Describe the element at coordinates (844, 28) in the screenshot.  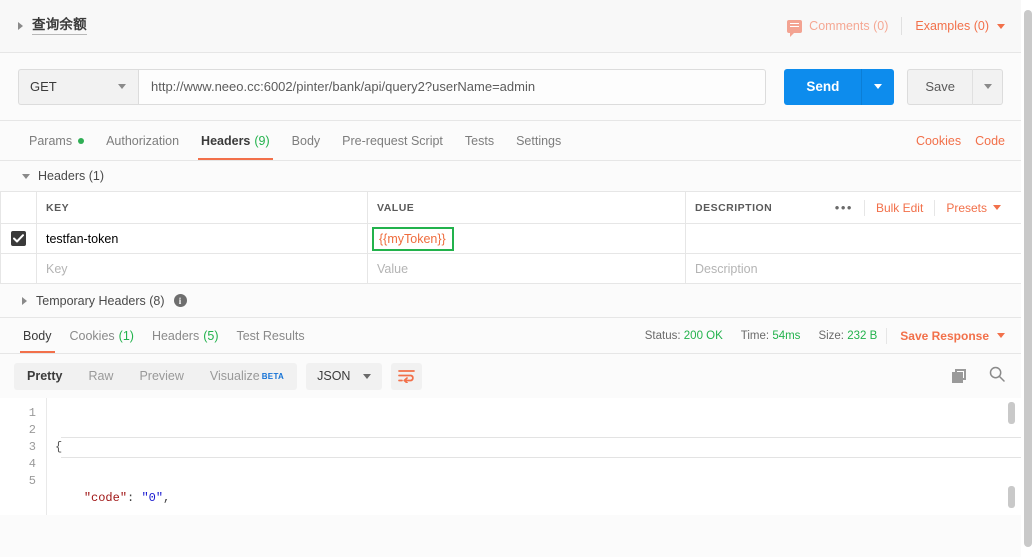
I see `comments-button: Comments (0)` at that location.